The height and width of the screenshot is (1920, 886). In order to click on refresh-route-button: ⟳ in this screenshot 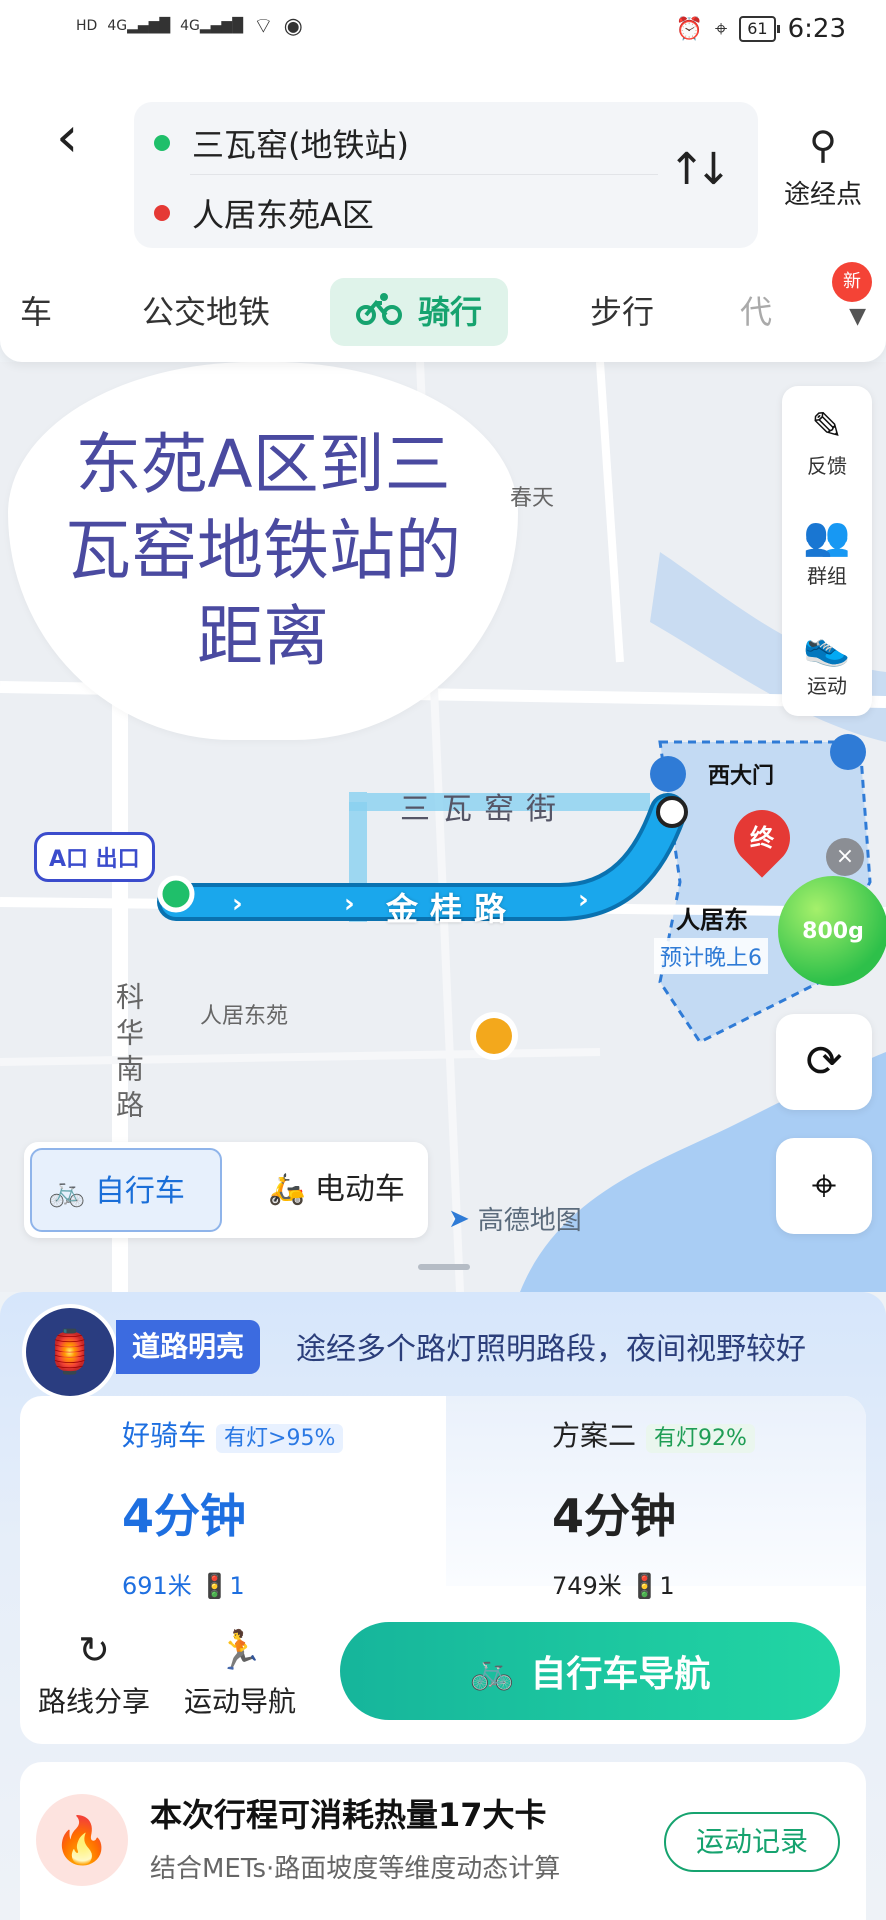, I will do `click(824, 1062)`.